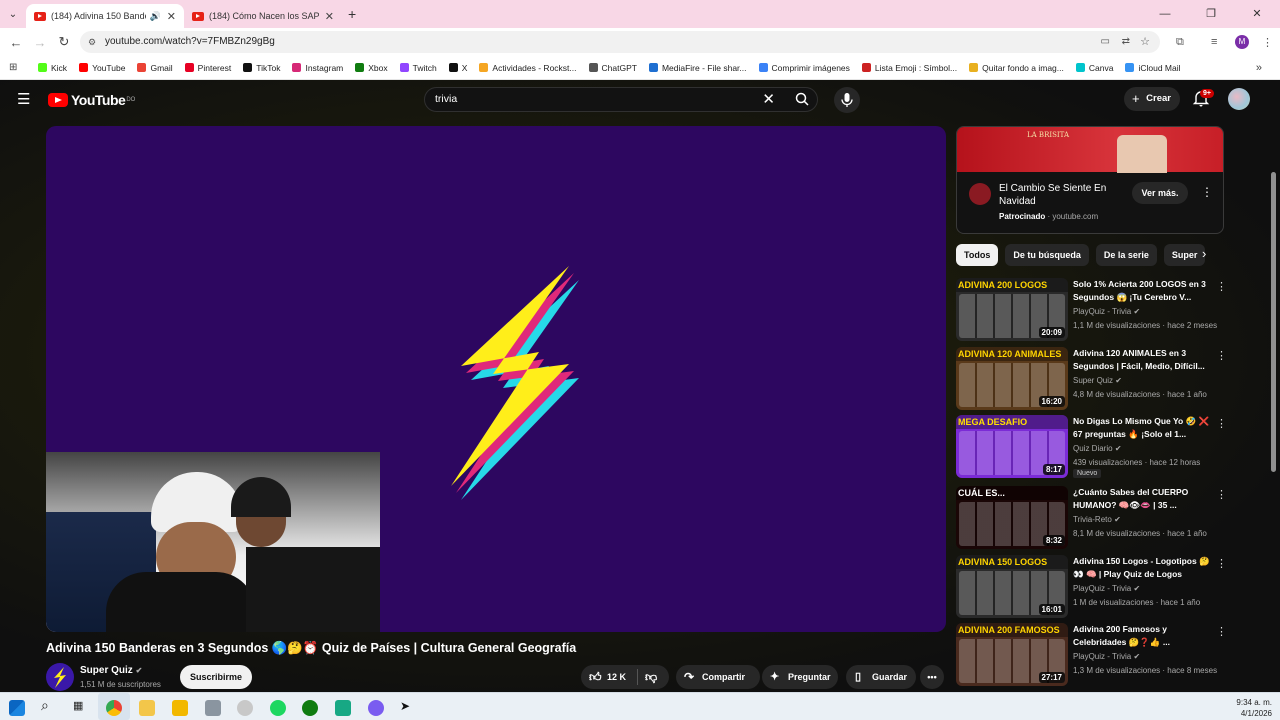  What do you see at coordinates (1094, 68) in the screenshot?
I see `bookmark-item: Canva` at bounding box center [1094, 68].